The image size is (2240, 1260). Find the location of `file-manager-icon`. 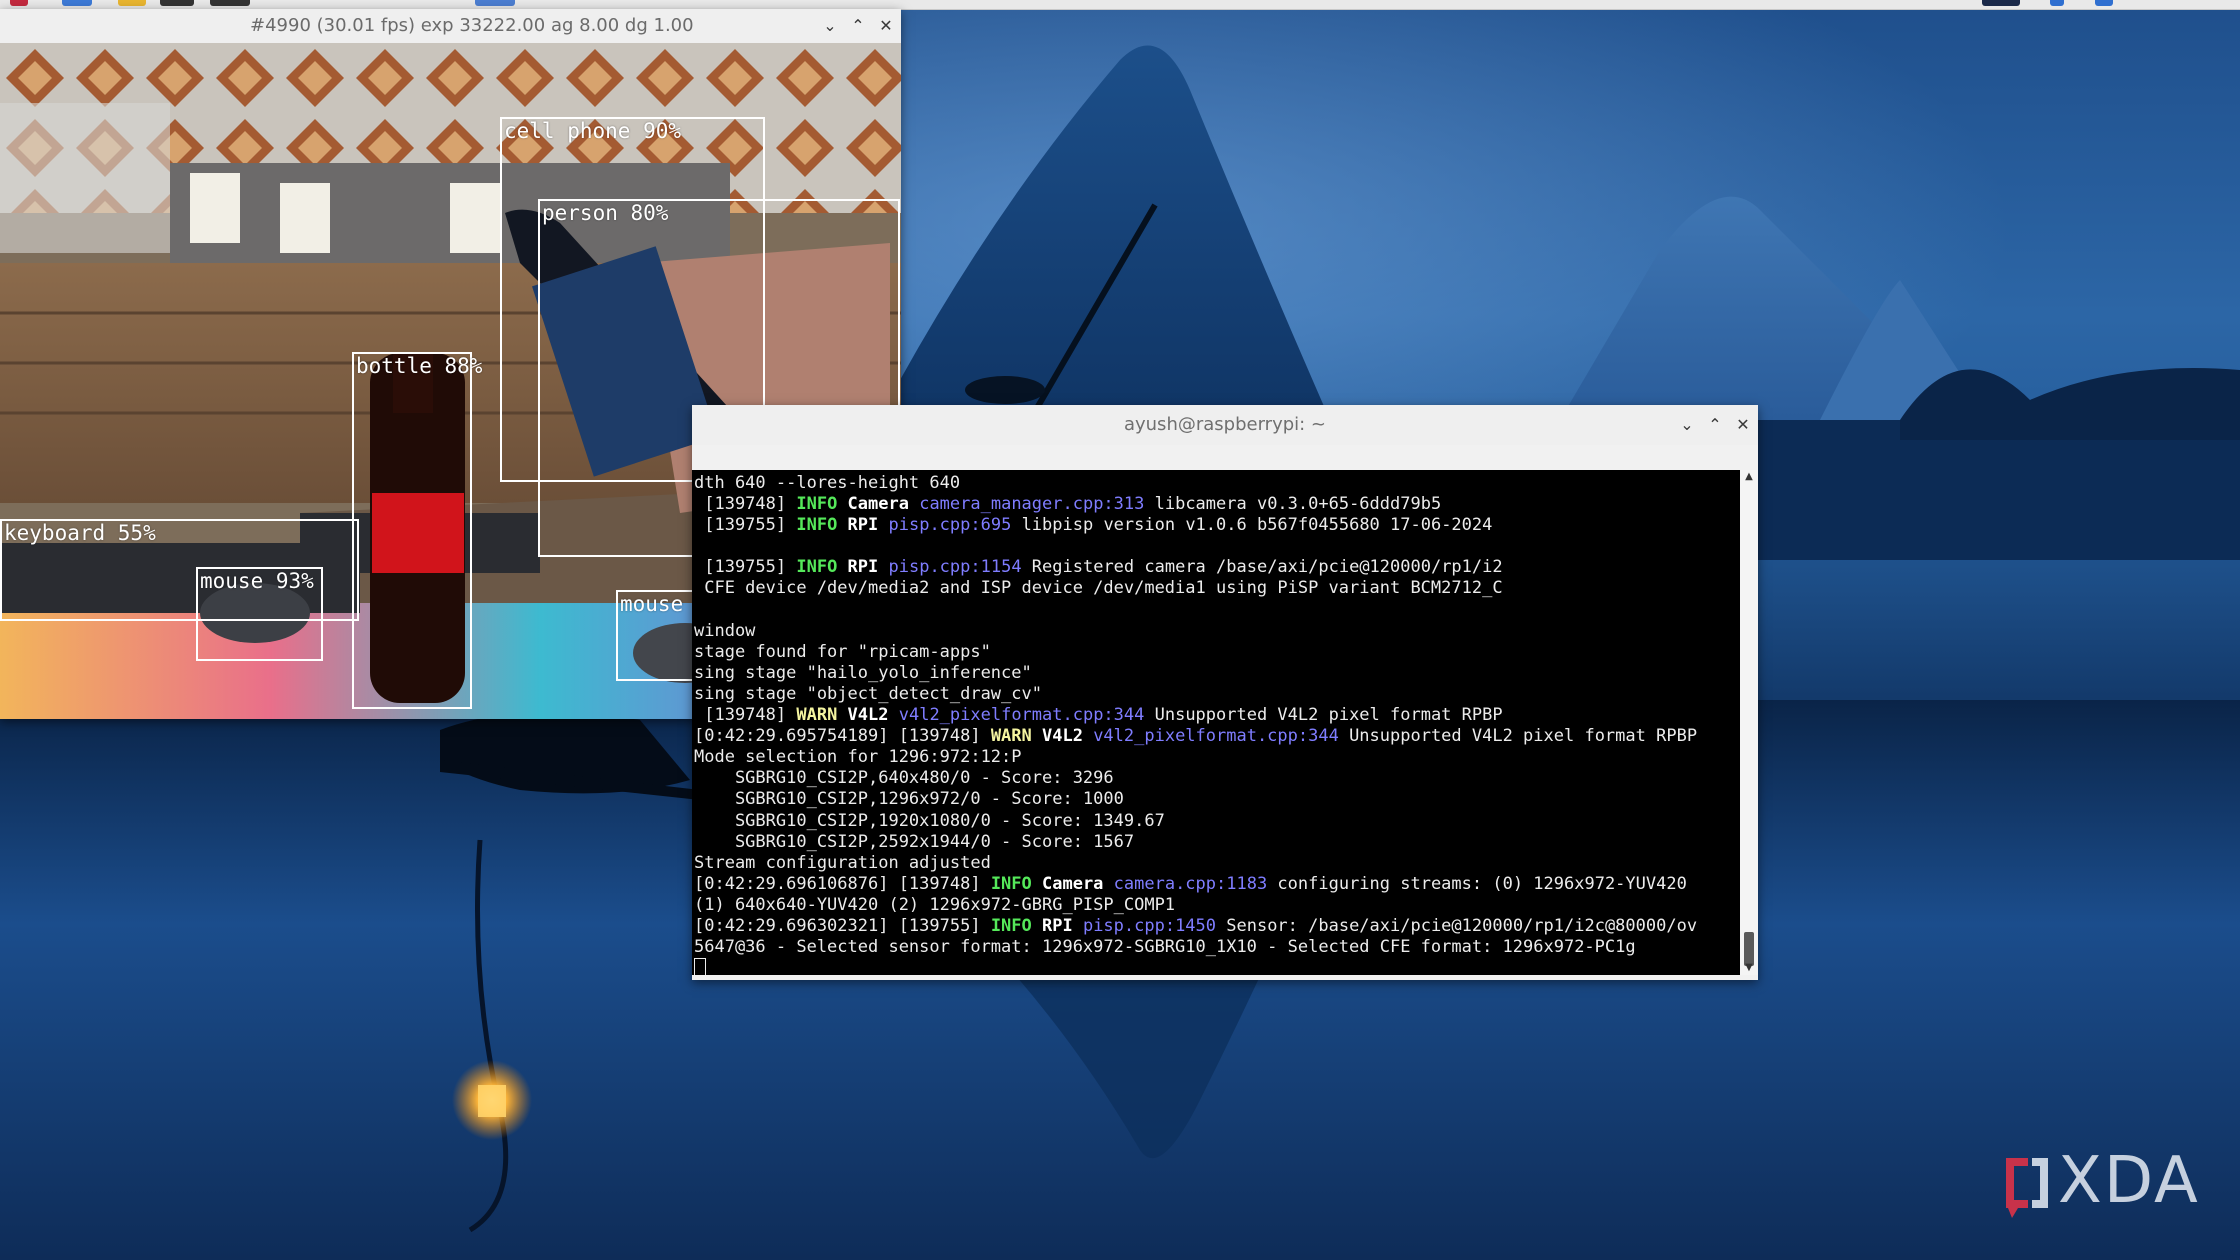

file-manager-icon is located at coordinates (132, 3).